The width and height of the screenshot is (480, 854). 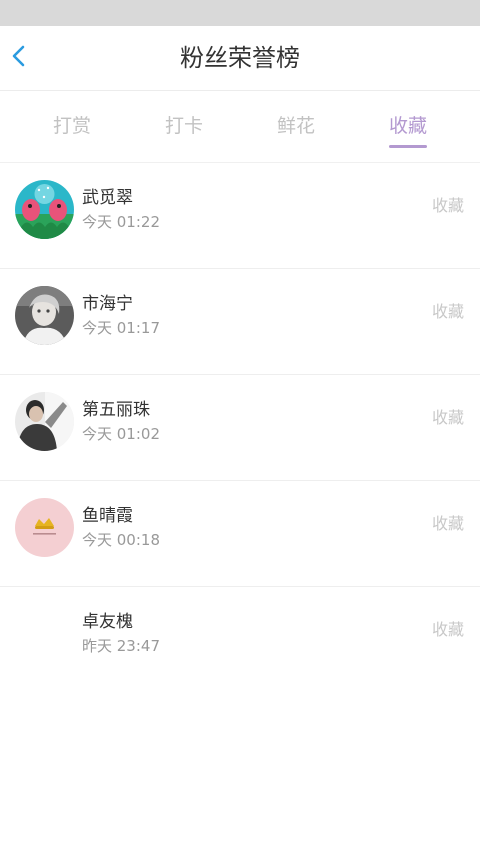 I want to click on header: 粉丝荣誉榜, so click(x=240, y=58).